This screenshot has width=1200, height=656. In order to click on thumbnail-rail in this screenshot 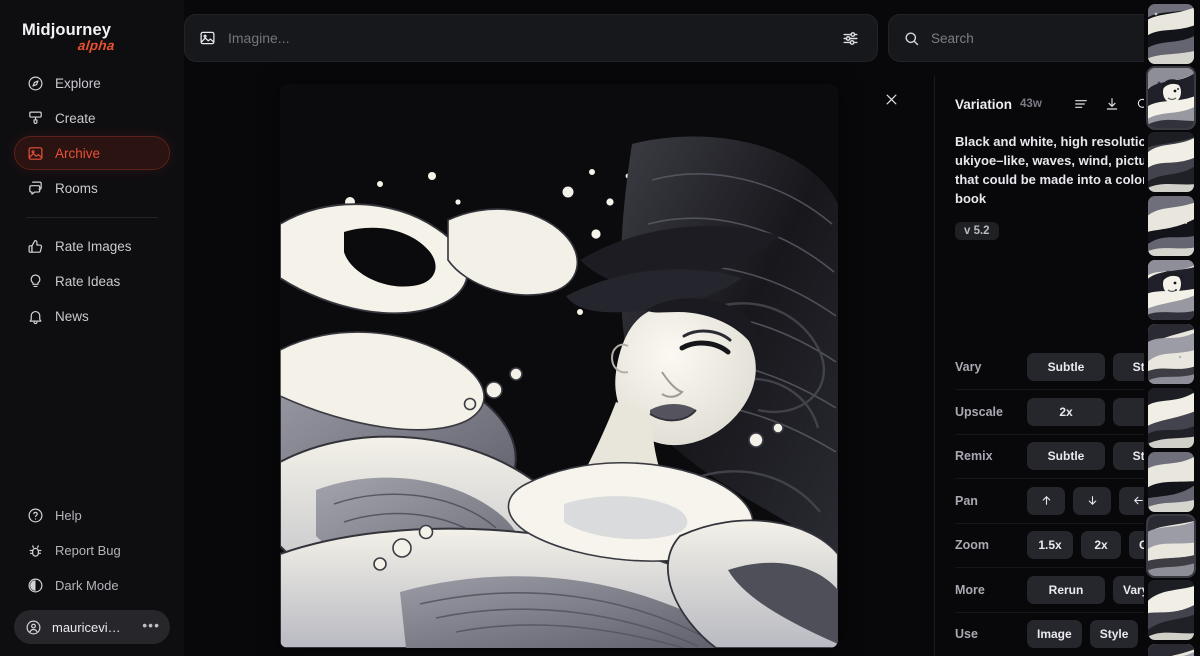, I will do `click(1172, 328)`.